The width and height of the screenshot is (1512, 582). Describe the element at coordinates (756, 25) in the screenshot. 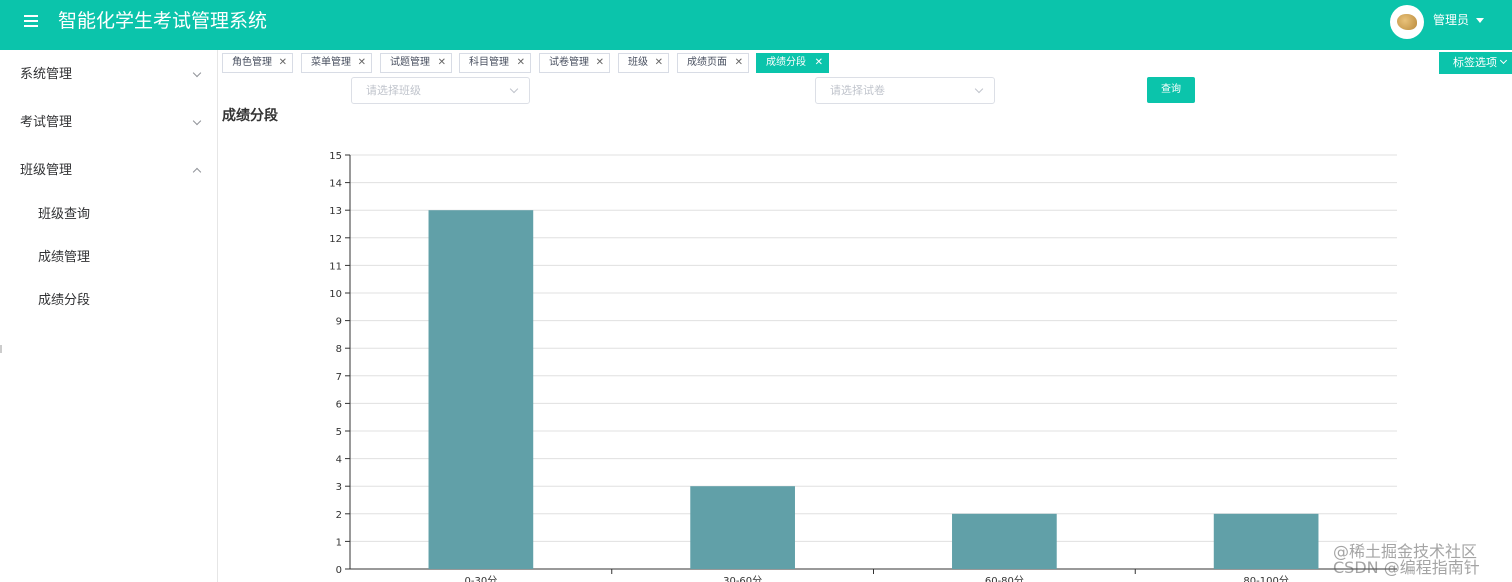

I see `app-header: 智能化学生考试管理系统 管理员` at that location.